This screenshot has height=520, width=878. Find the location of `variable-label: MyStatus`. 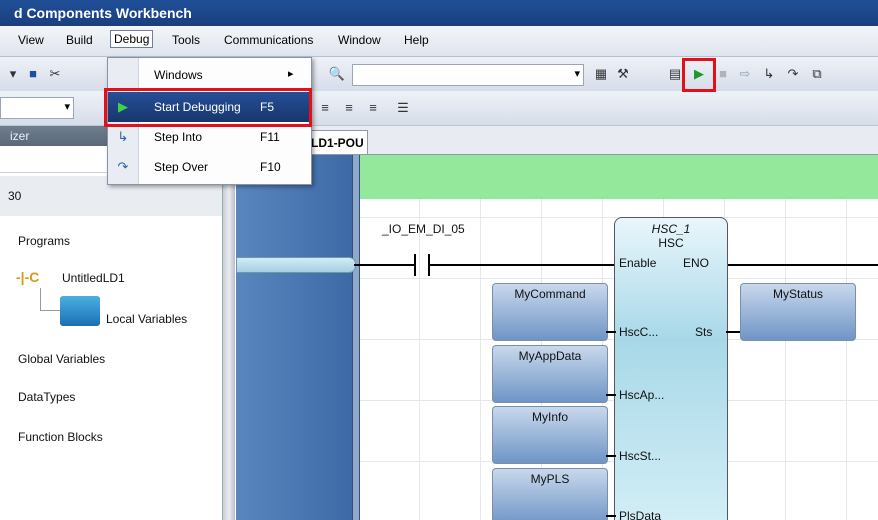

variable-label: MyStatus is located at coordinates (797, 294).